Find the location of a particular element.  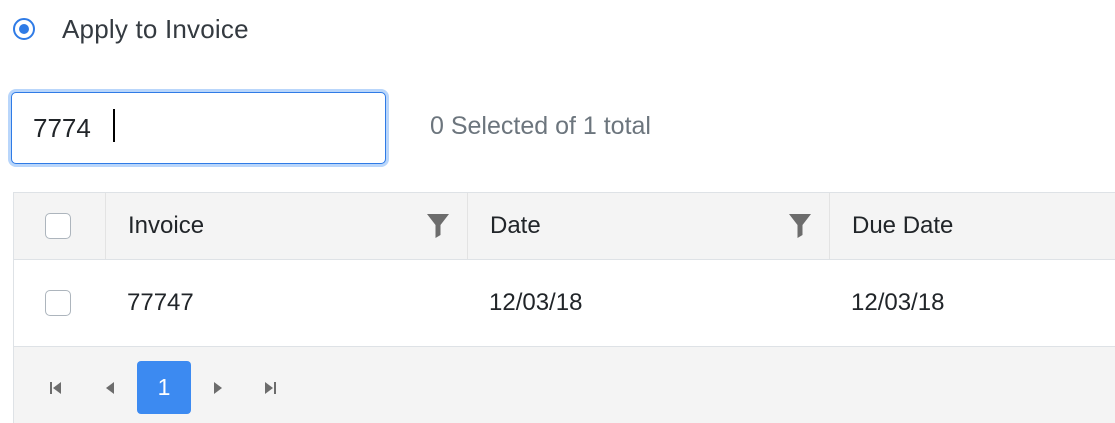

selection-status: 0 Selected of 1 total is located at coordinates (540, 126).